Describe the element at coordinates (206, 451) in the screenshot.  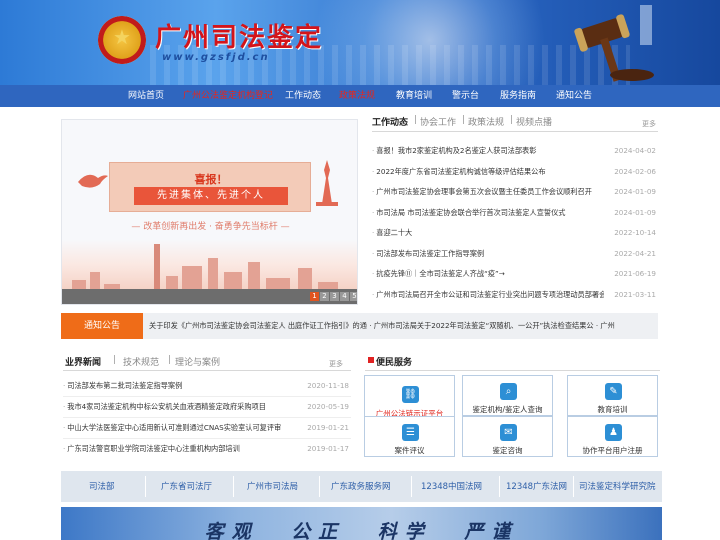
I see `list-item: 广东司法警官职业学院司法鉴定中心注重机构内部培训2019-01-17` at that location.